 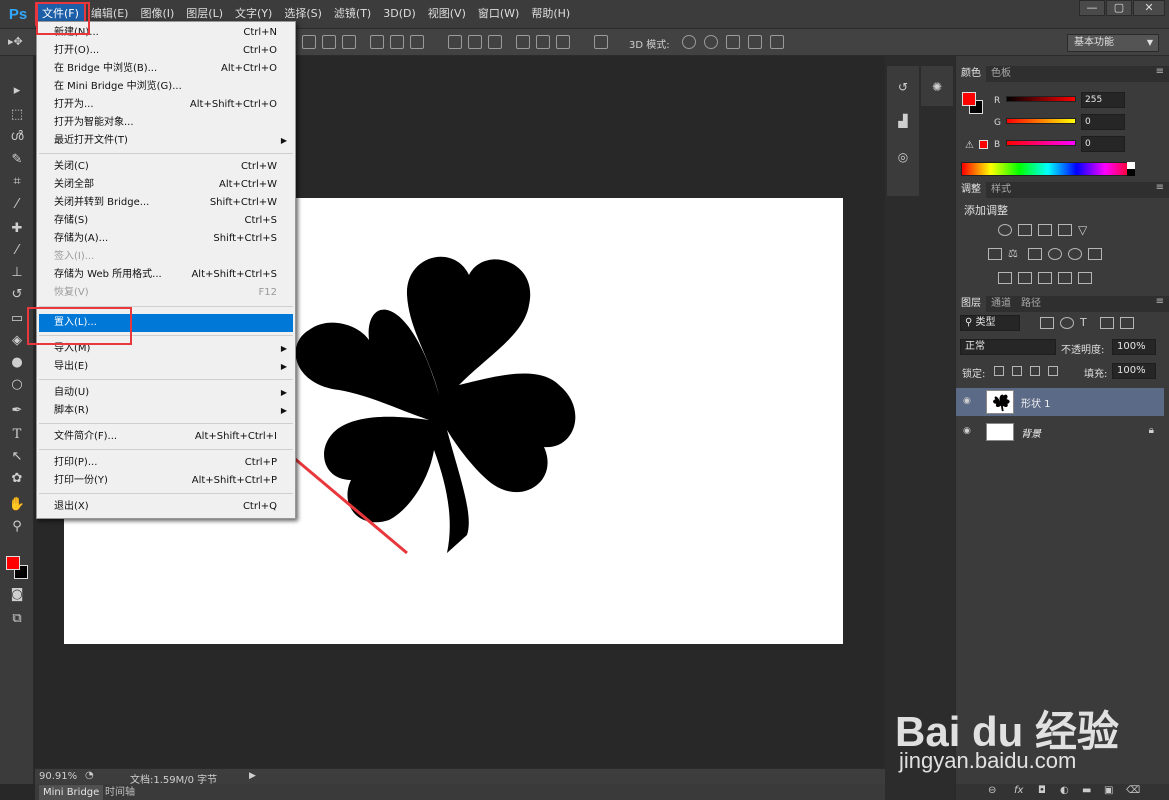 What do you see at coordinates (1060, 402) in the screenshot?
I see `layer-row: ◉ 形状 1` at bounding box center [1060, 402].